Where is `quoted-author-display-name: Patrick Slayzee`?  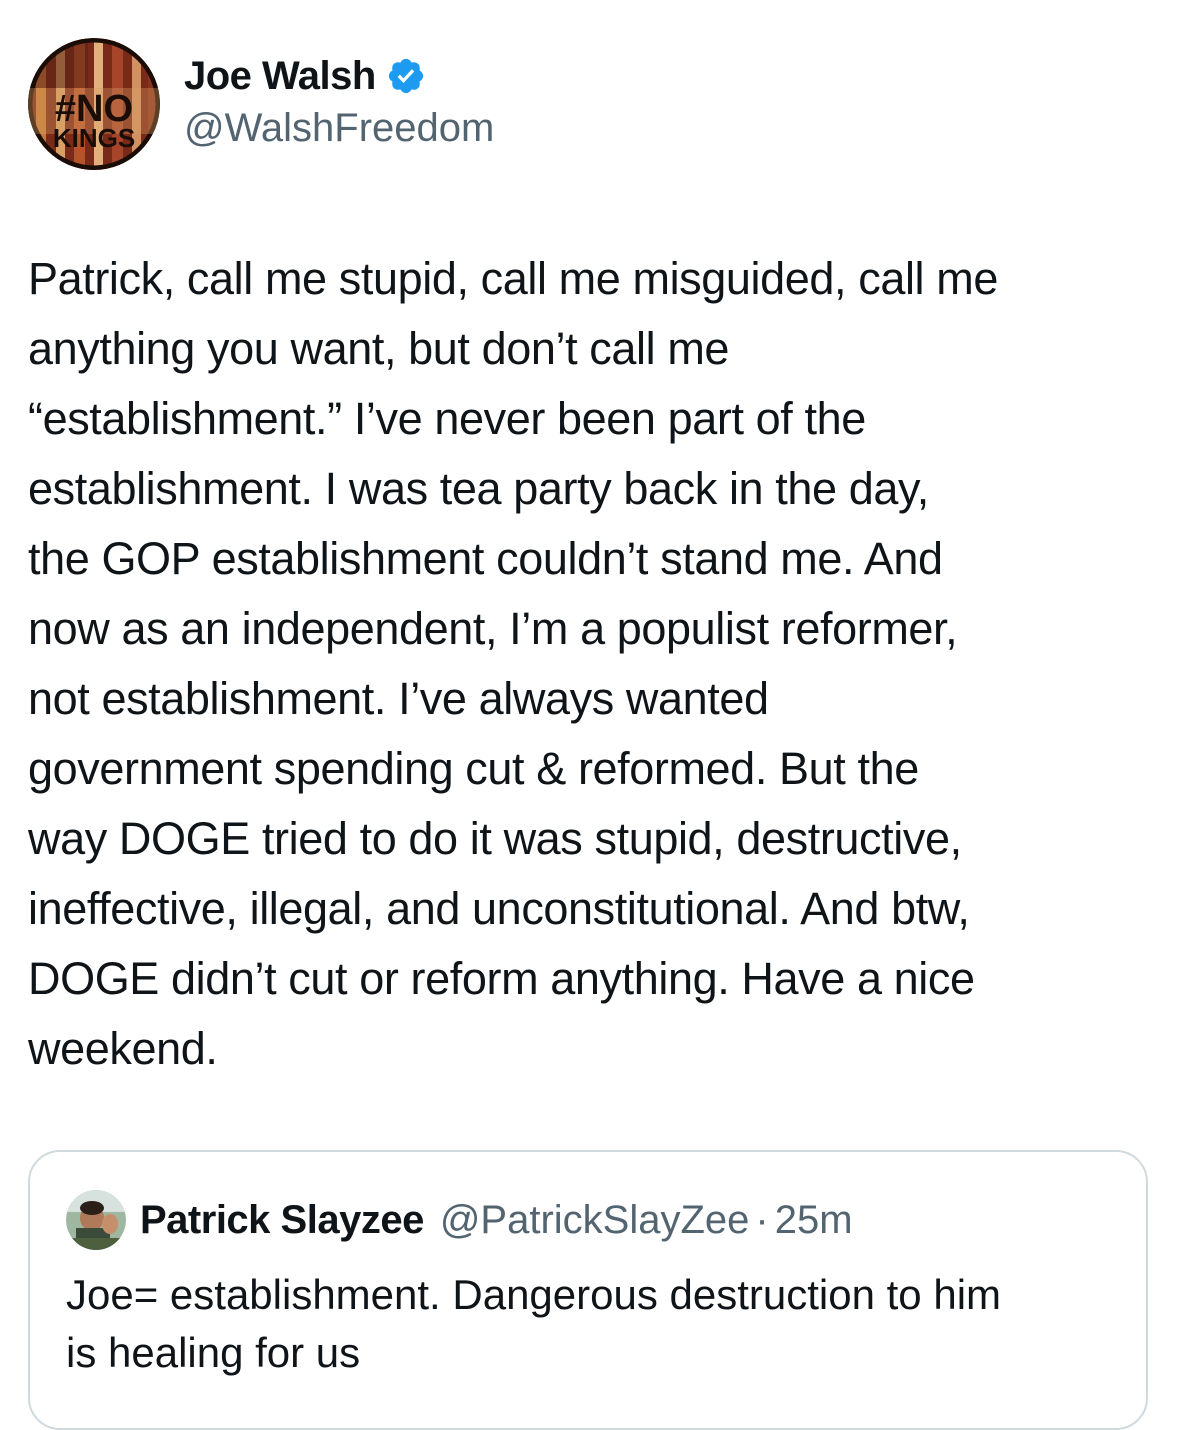 quoted-author-display-name: Patrick Slayzee is located at coordinates (282, 1219).